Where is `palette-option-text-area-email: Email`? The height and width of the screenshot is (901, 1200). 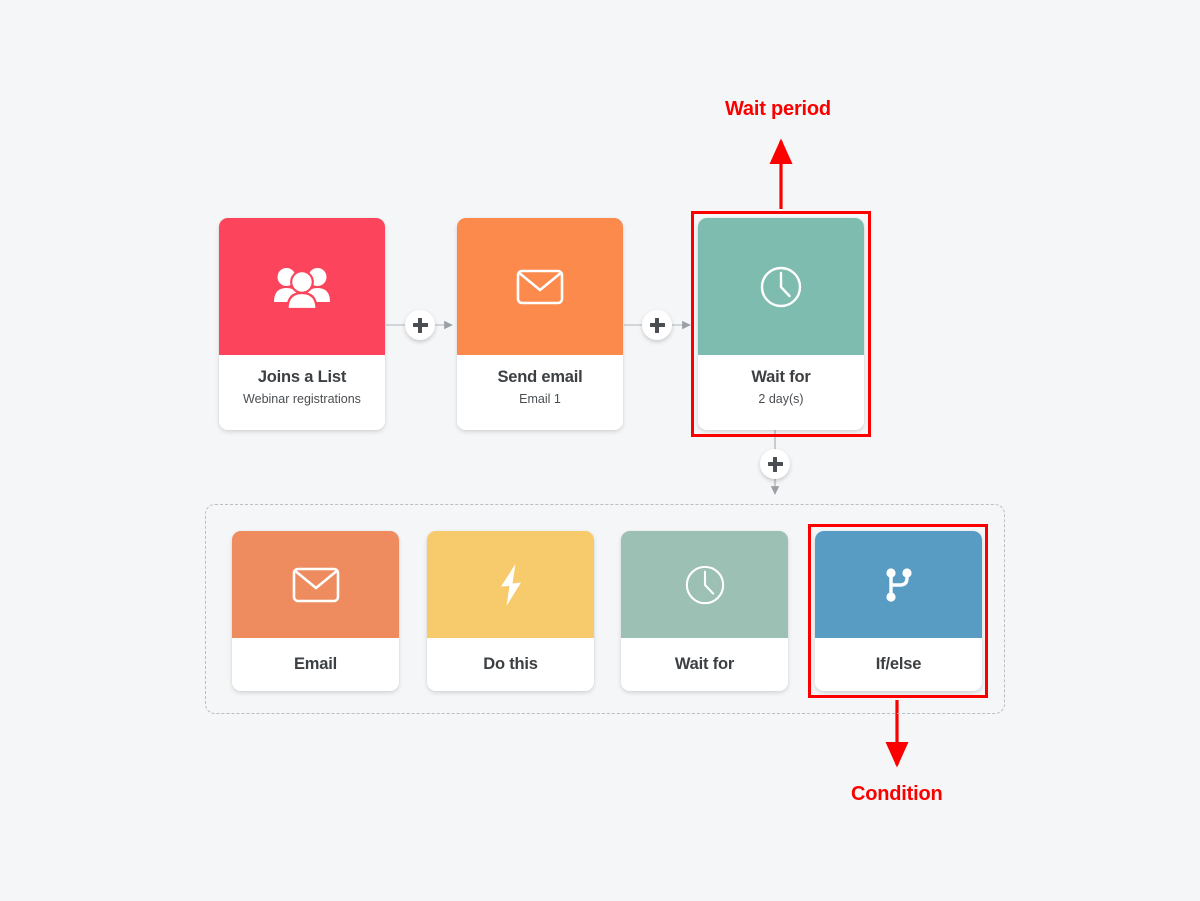 palette-option-text-area-email: Email is located at coordinates (315, 664).